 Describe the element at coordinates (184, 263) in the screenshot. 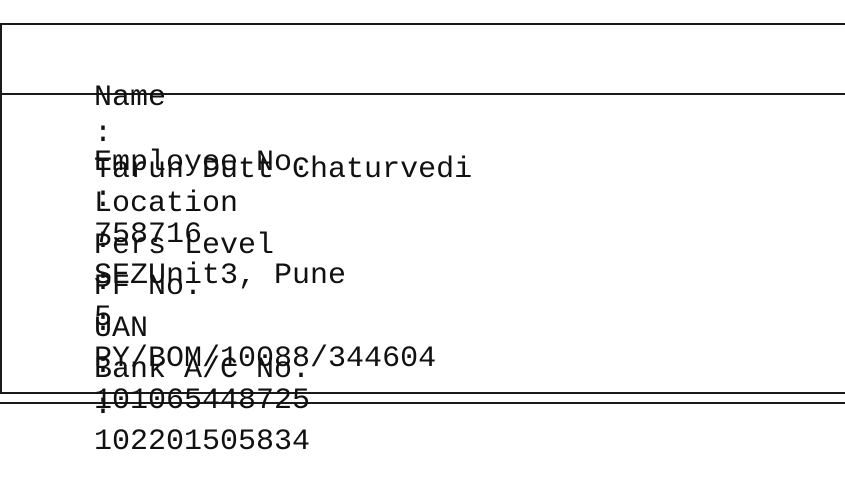

I see `pers-level-row: Pers Level : 5` at that location.